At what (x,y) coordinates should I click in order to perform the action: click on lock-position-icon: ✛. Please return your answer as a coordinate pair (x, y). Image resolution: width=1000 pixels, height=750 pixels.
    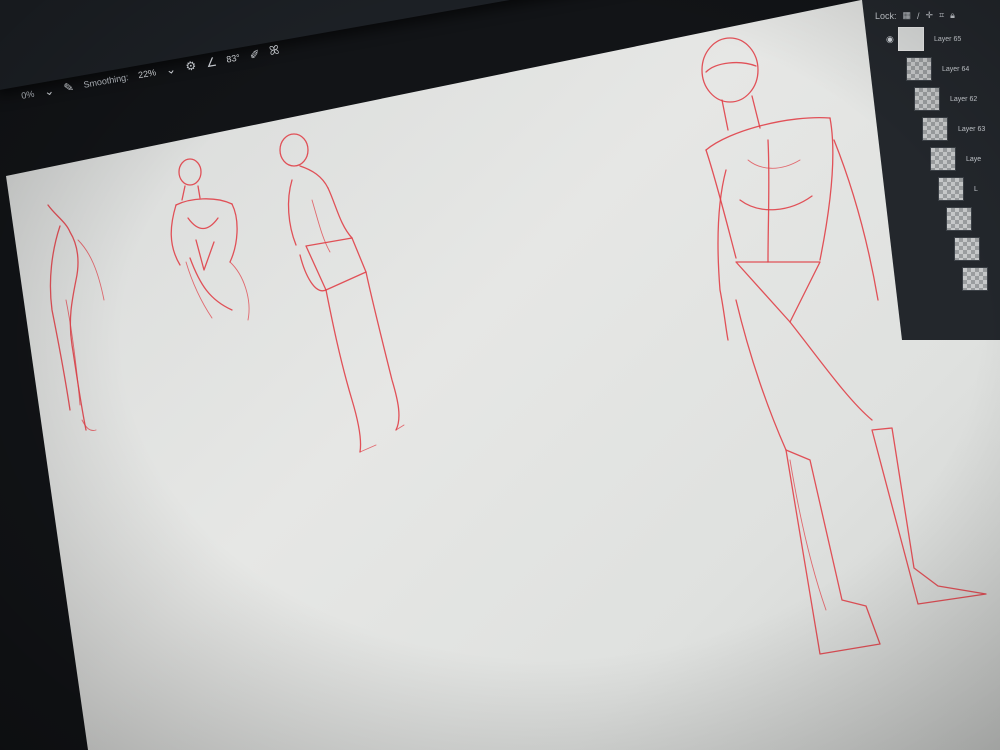
    Looking at the image, I should click on (930, 15).